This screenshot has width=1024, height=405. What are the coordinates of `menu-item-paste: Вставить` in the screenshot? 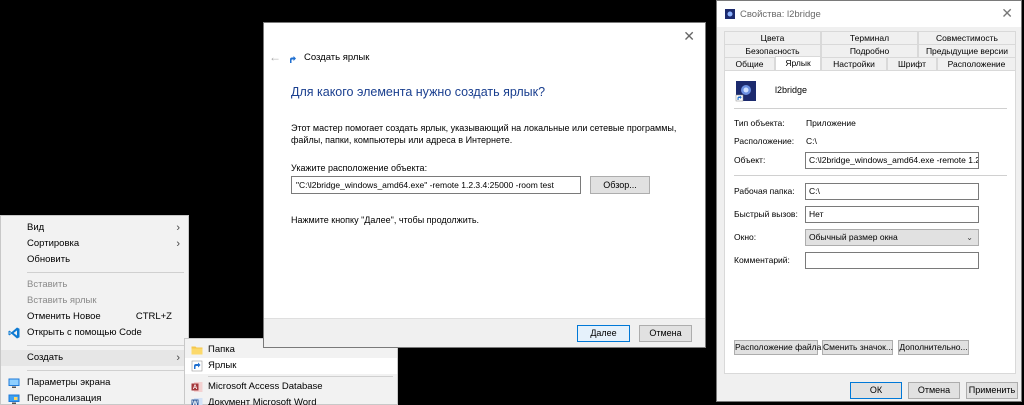 It's located at (94, 285).